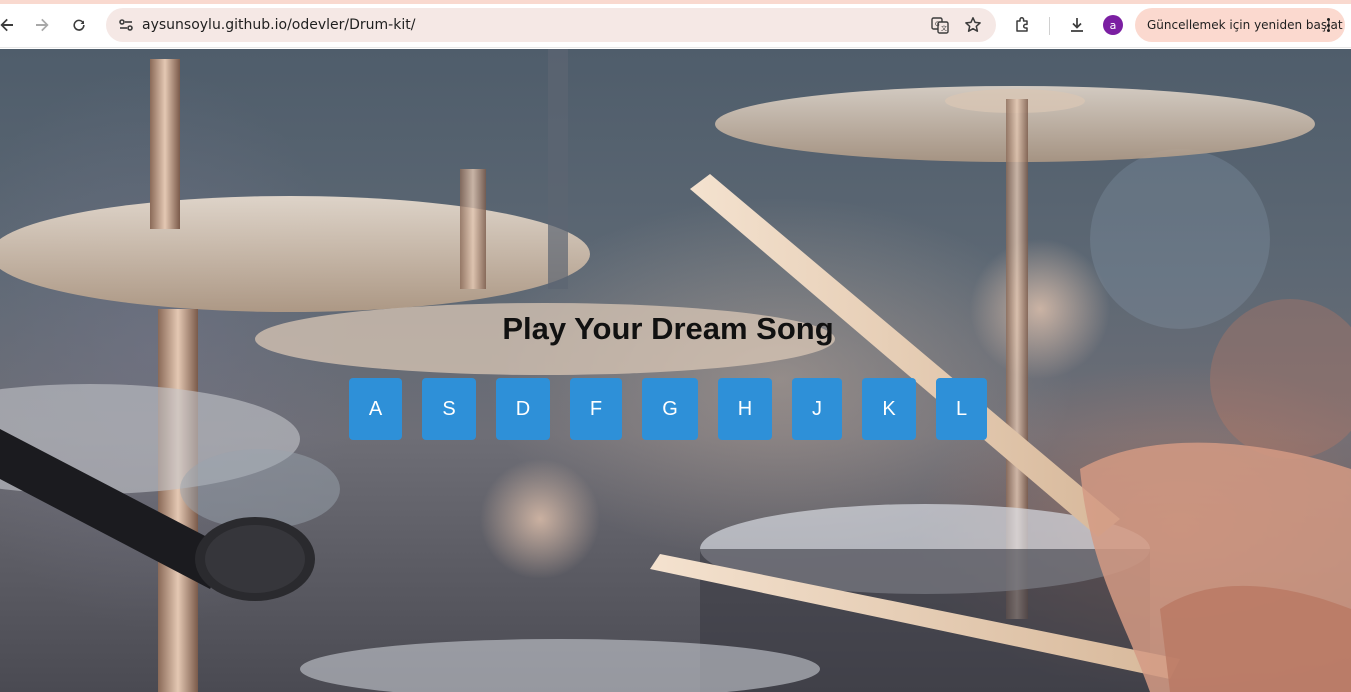 The height and width of the screenshot is (692, 1351). What do you see at coordinates (1049, 26) in the screenshot?
I see `toolbar-separator` at bounding box center [1049, 26].